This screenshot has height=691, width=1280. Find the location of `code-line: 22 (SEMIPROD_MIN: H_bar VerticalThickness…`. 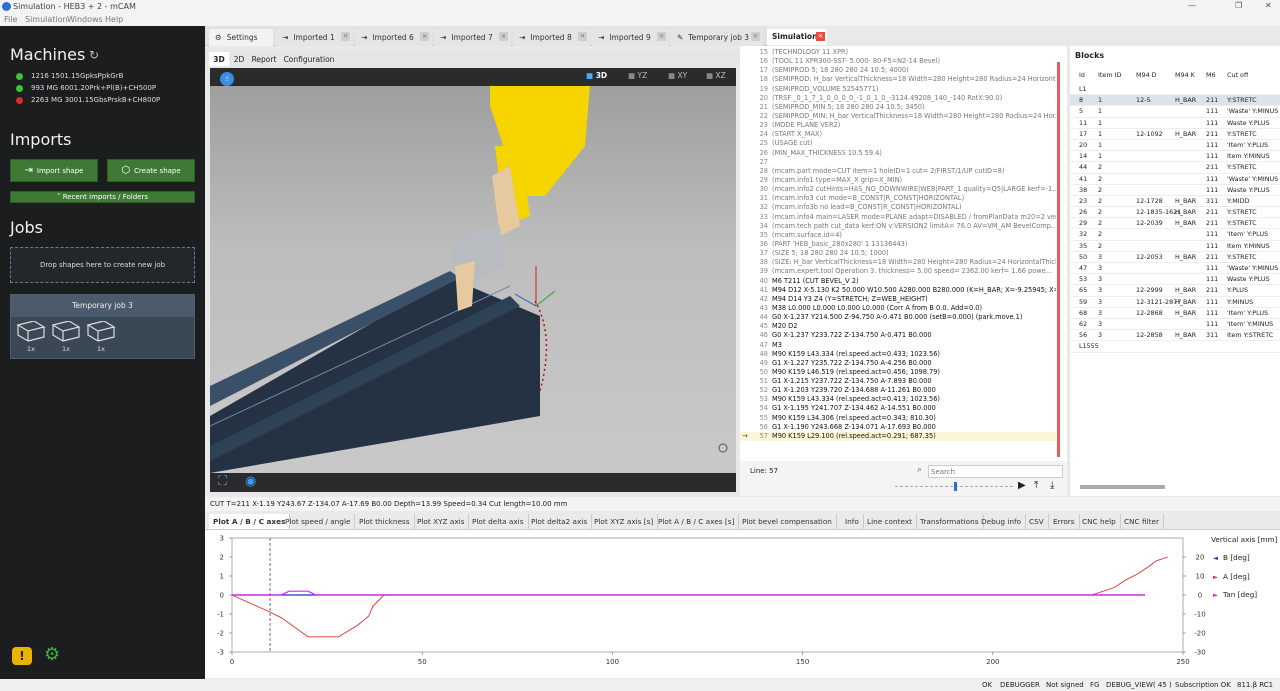

code-line: 22 (SEMIPROD_MIN: H_bar VerticalThickness… is located at coordinates (898, 116).